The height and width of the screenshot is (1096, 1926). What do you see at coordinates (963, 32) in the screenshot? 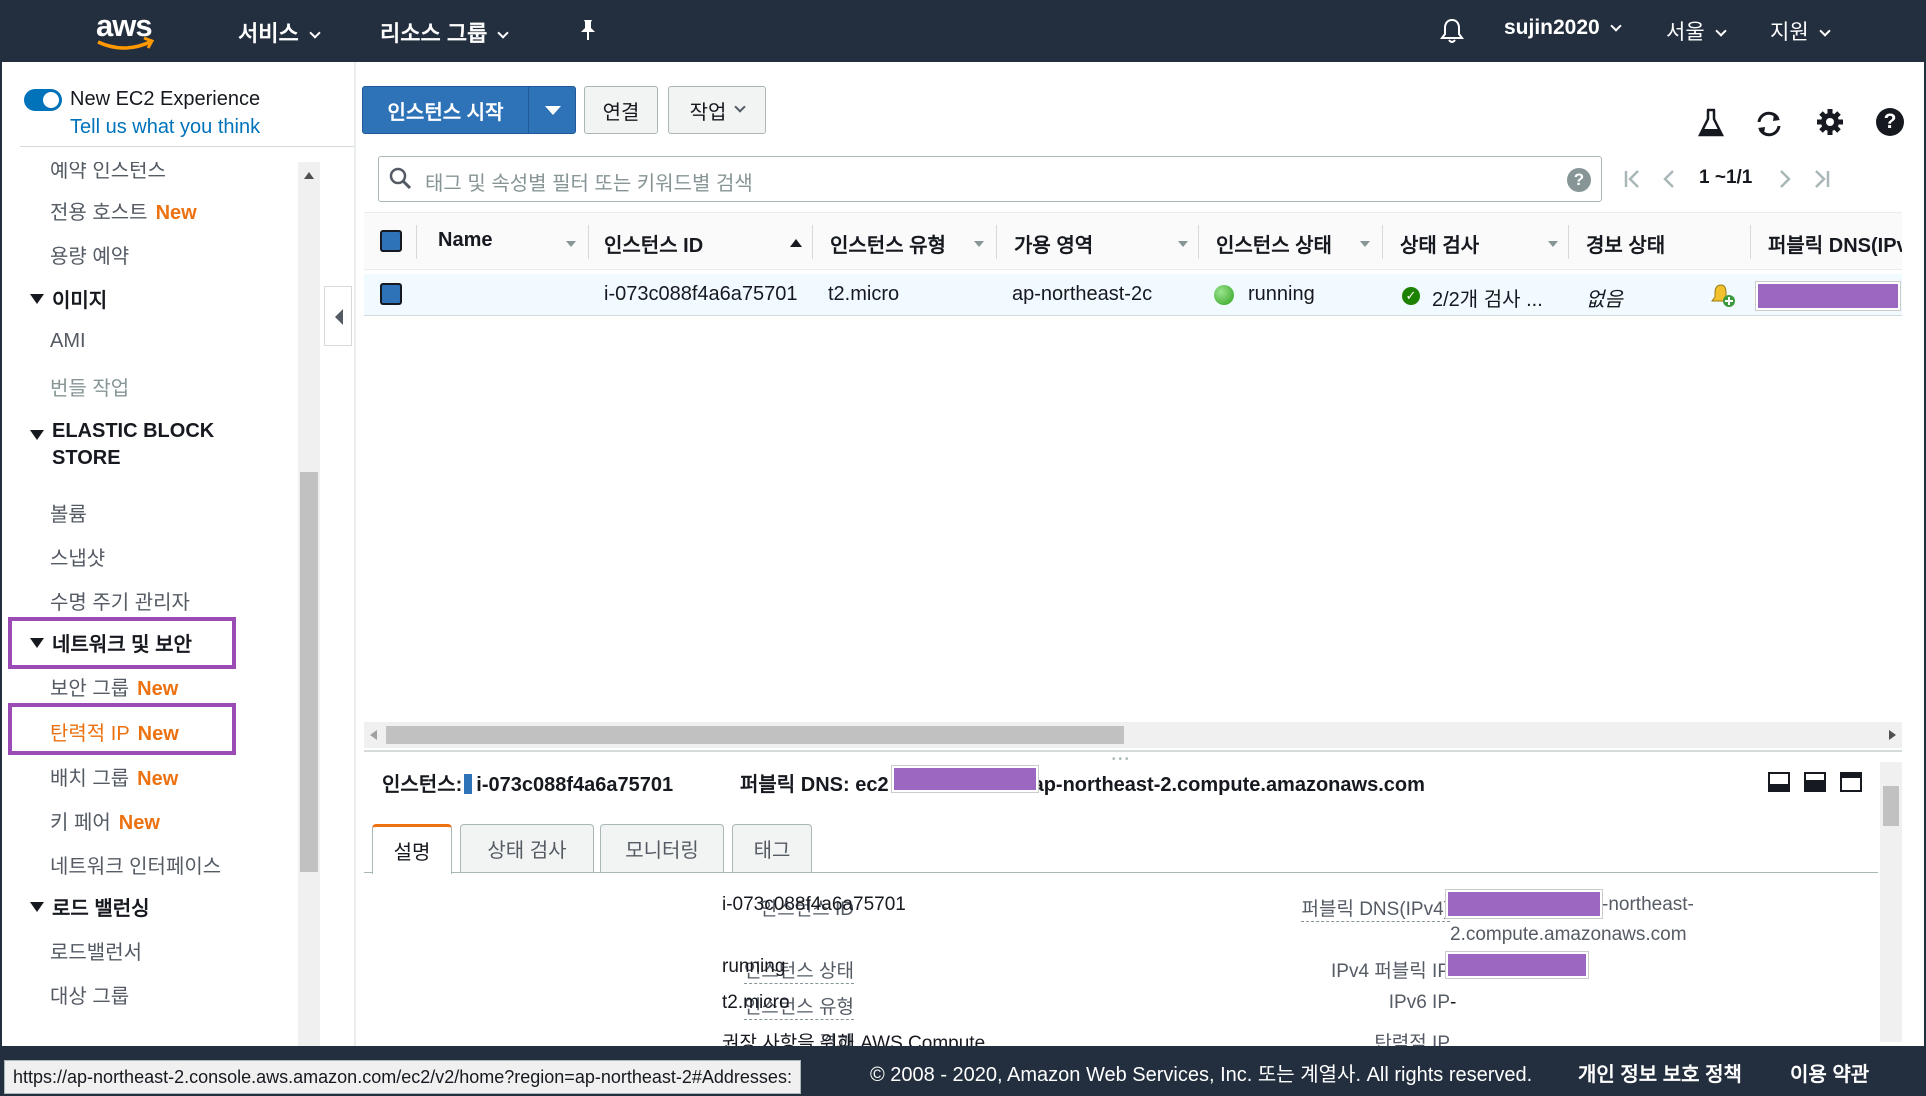
I see `top-navigation: aws 서비스 리소스 그룹 sujin2020 서울 지원` at bounding box center [963, 32].